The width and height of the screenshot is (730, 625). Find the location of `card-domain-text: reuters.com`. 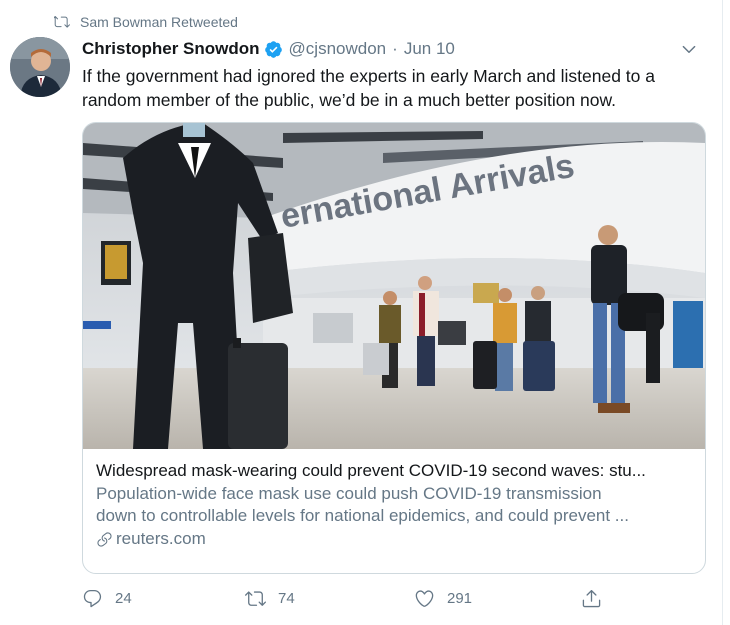

card-domain-text: reuters.com is located at coordinates (161, 539).